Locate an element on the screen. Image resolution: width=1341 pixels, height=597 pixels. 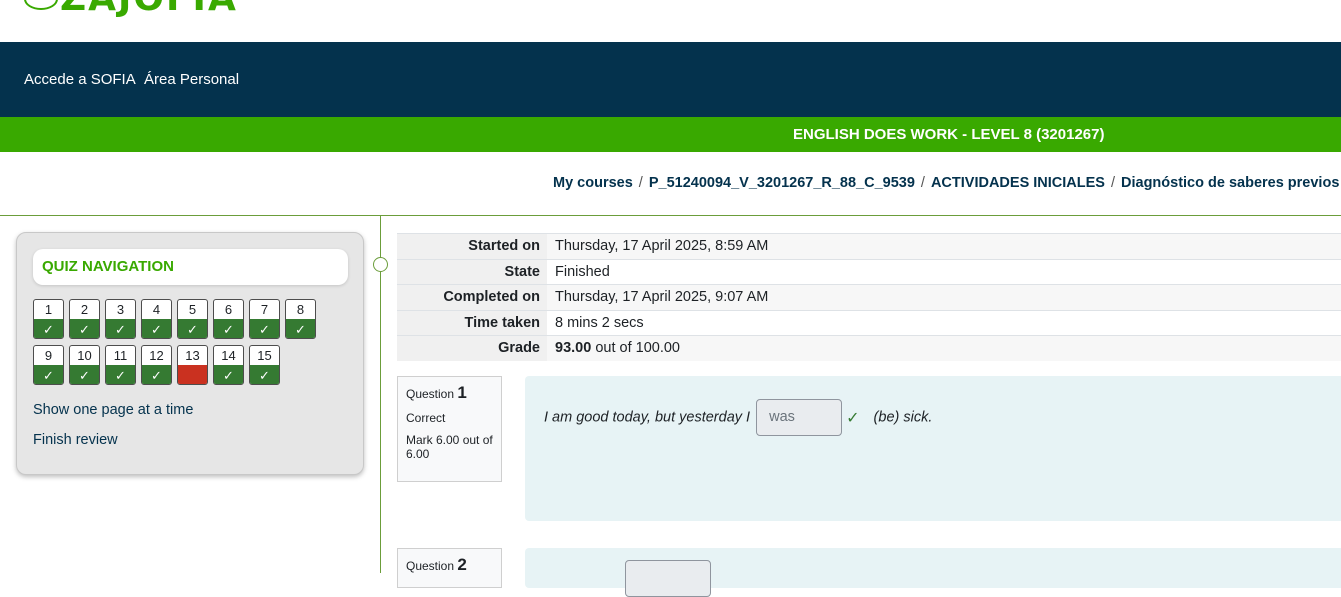
quiz-nav-question-button: 4 ✓ is located at coordinates (156, 319).